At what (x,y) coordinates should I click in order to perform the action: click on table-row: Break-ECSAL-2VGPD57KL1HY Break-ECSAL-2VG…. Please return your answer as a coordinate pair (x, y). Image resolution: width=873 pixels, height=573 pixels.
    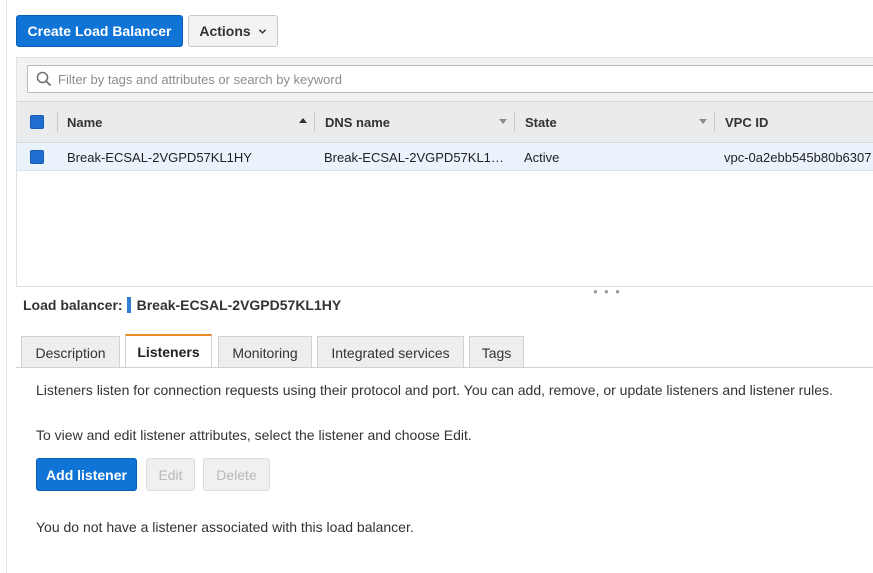
    Looking at the image, I should click on (445, 157).